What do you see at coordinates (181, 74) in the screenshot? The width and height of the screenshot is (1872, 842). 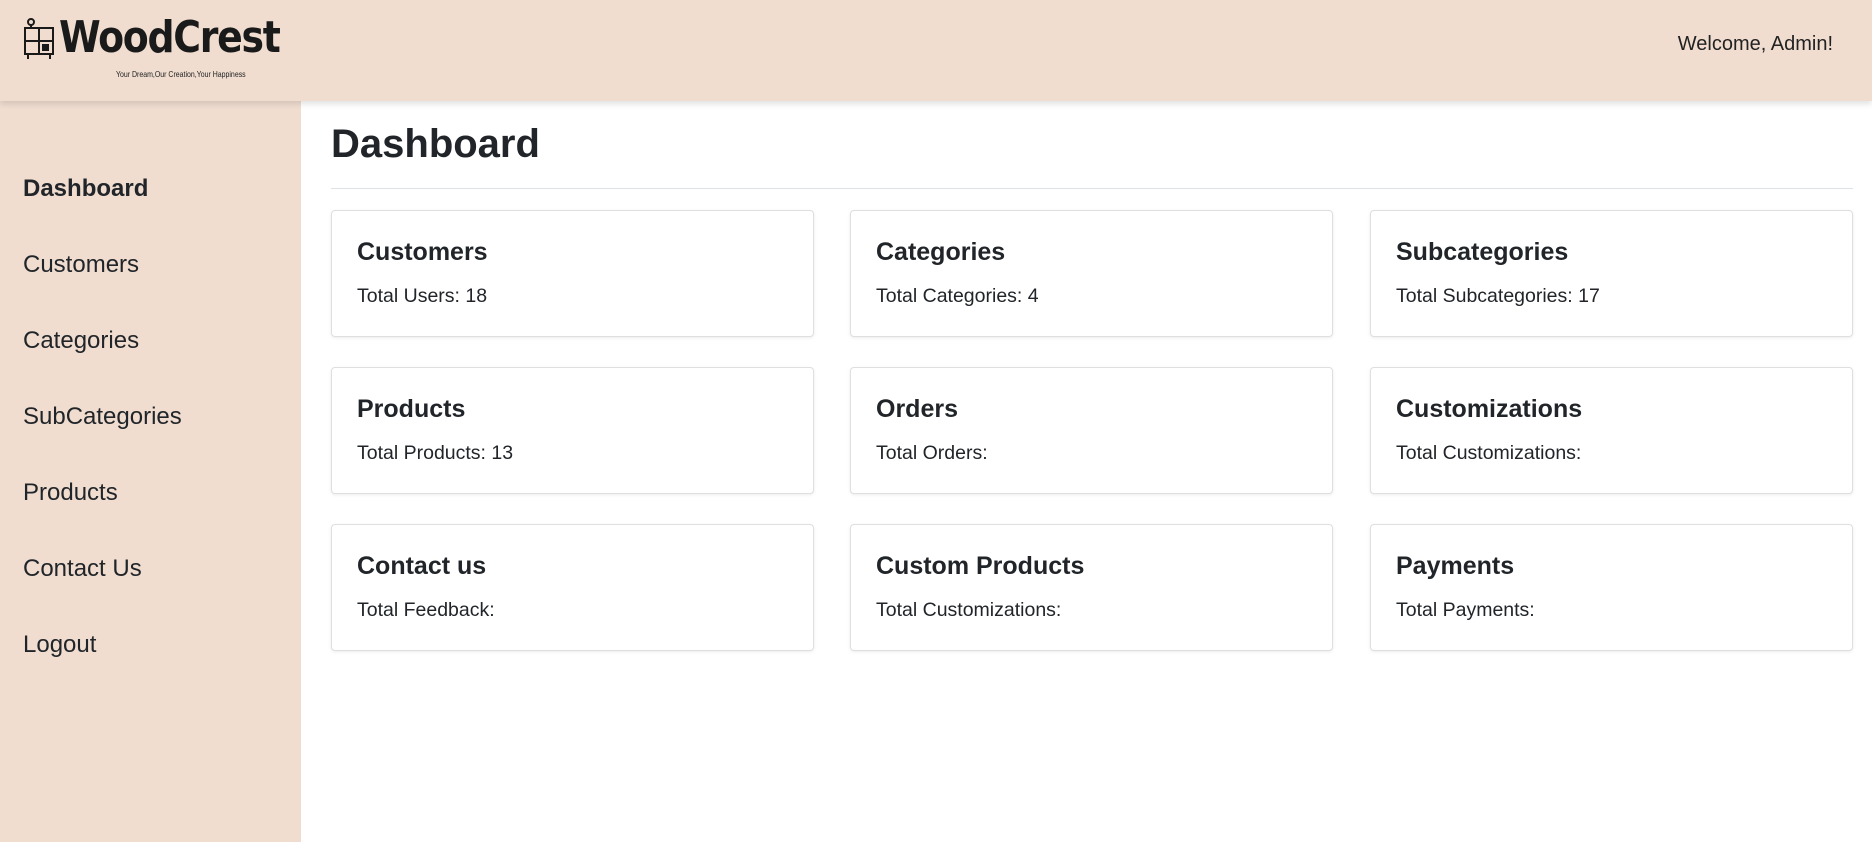 I see `logo-tagline: Your Dream,Our Creation,Your Happiness` at bounding box center [181, 74].